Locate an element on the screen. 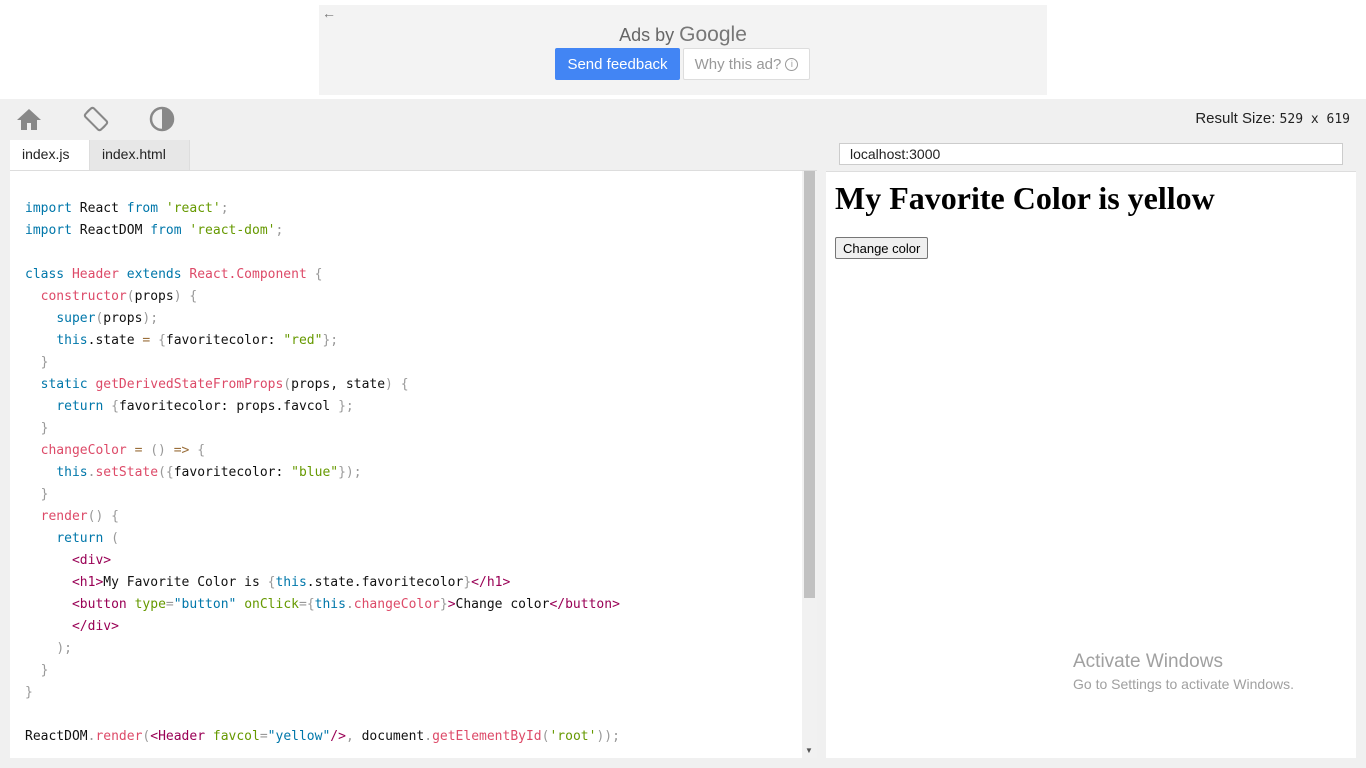 The image size is (1366, 768). ads-by-google: Ads by Google is located at coordinates (683, 35).